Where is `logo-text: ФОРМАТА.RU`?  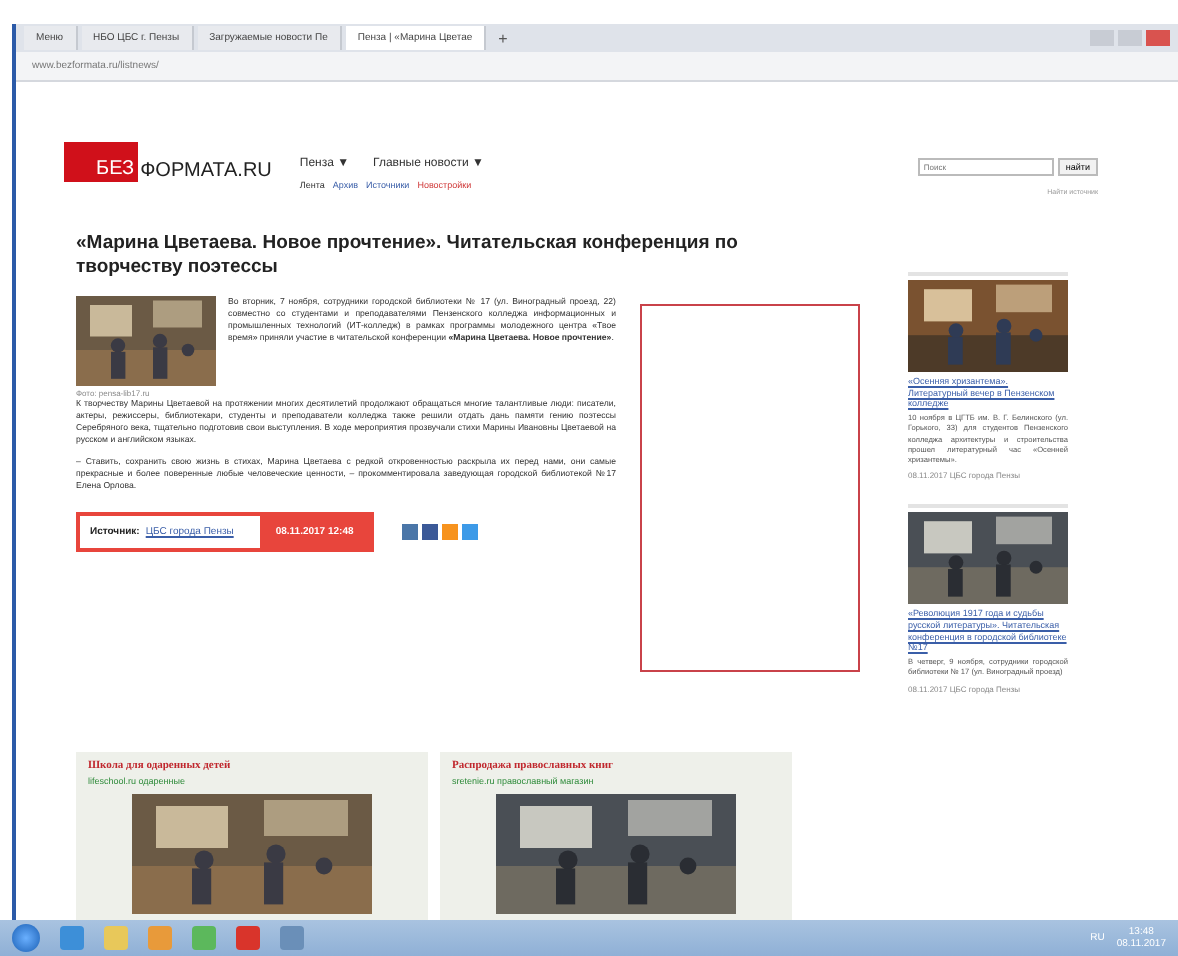
logo-text: ФОРМАТА.RU is located at coordinates (205, 171).